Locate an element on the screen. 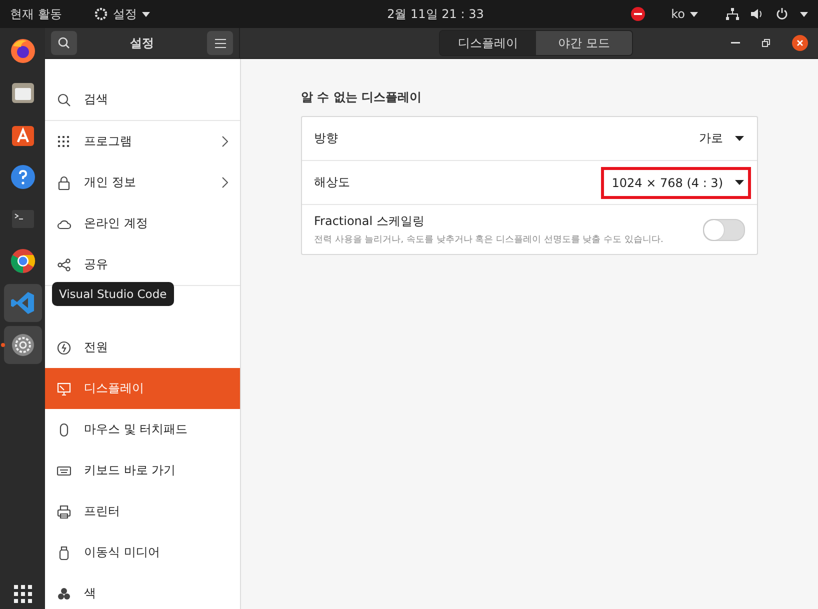  menu-button is located at coordinates (220, 43).